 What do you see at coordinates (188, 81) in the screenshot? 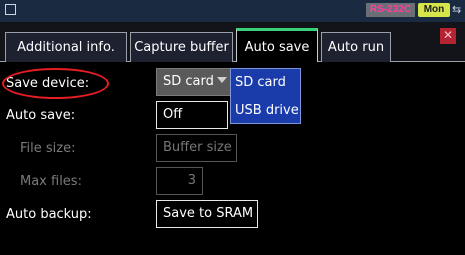
I see `save-device-value: SD card` at bounding box center [188, 81].